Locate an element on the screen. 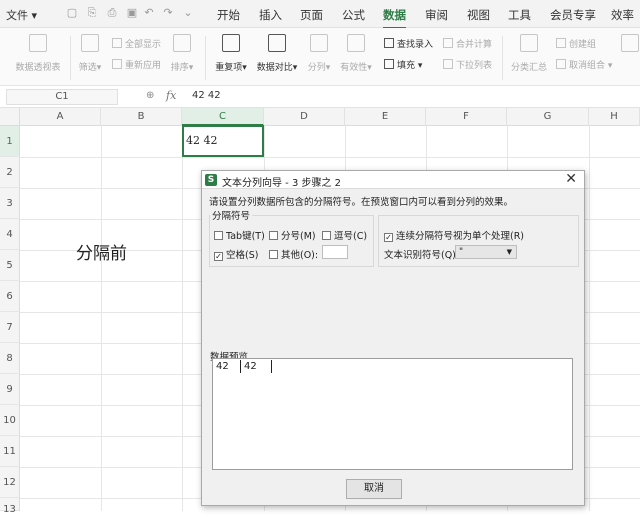  row-header-5: 5 is located at coordinates (10, 265).